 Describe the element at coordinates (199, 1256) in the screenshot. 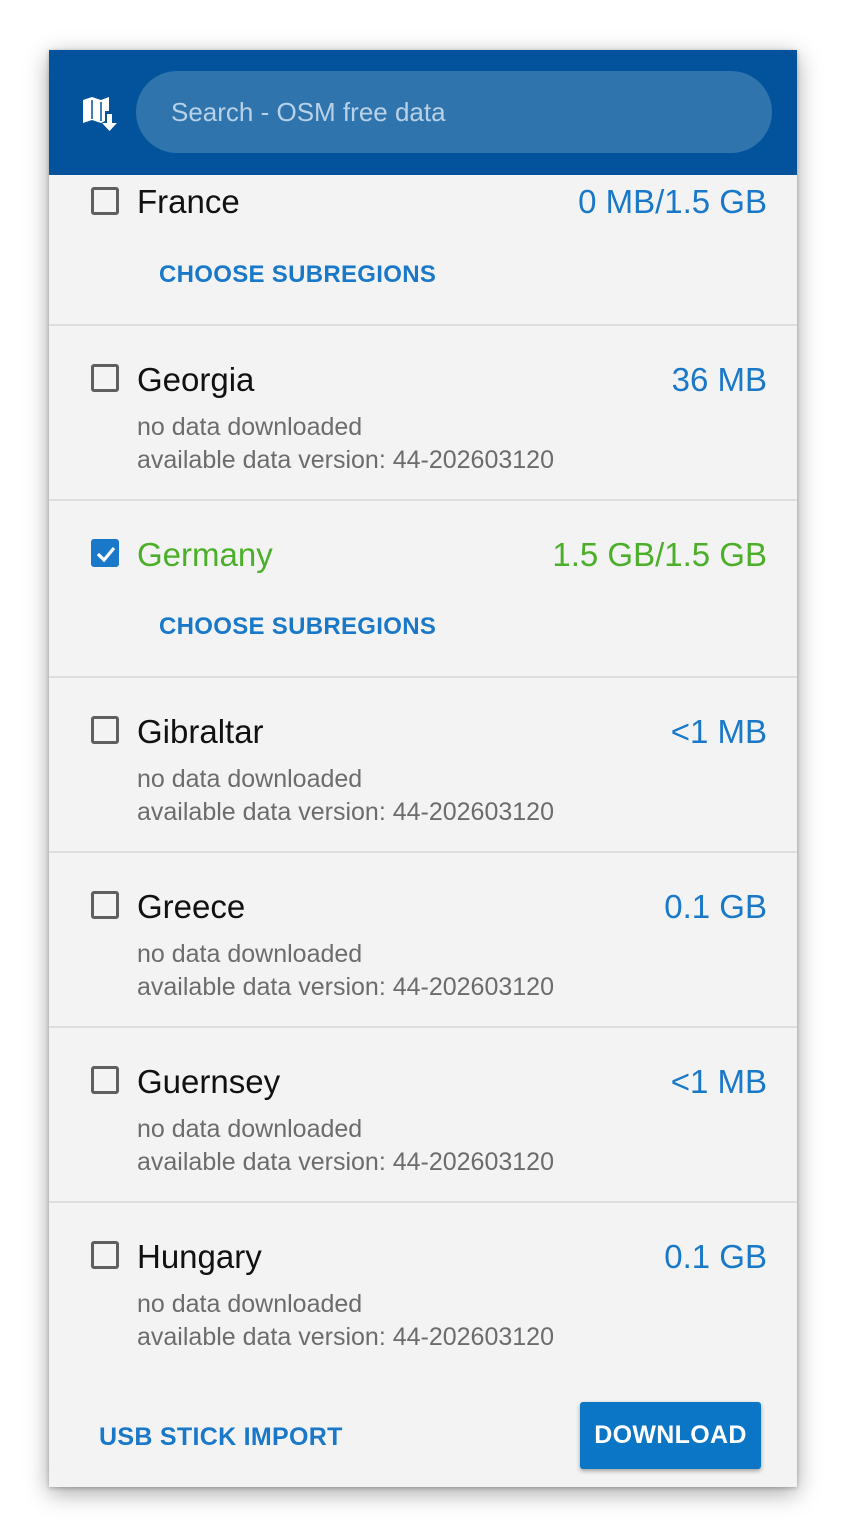

I see `region-name: Hungary` at that location.